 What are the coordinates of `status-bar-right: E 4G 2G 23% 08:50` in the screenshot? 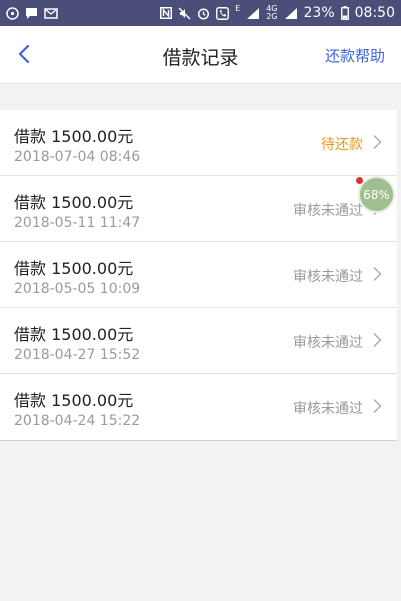 It's located at (277, 13).